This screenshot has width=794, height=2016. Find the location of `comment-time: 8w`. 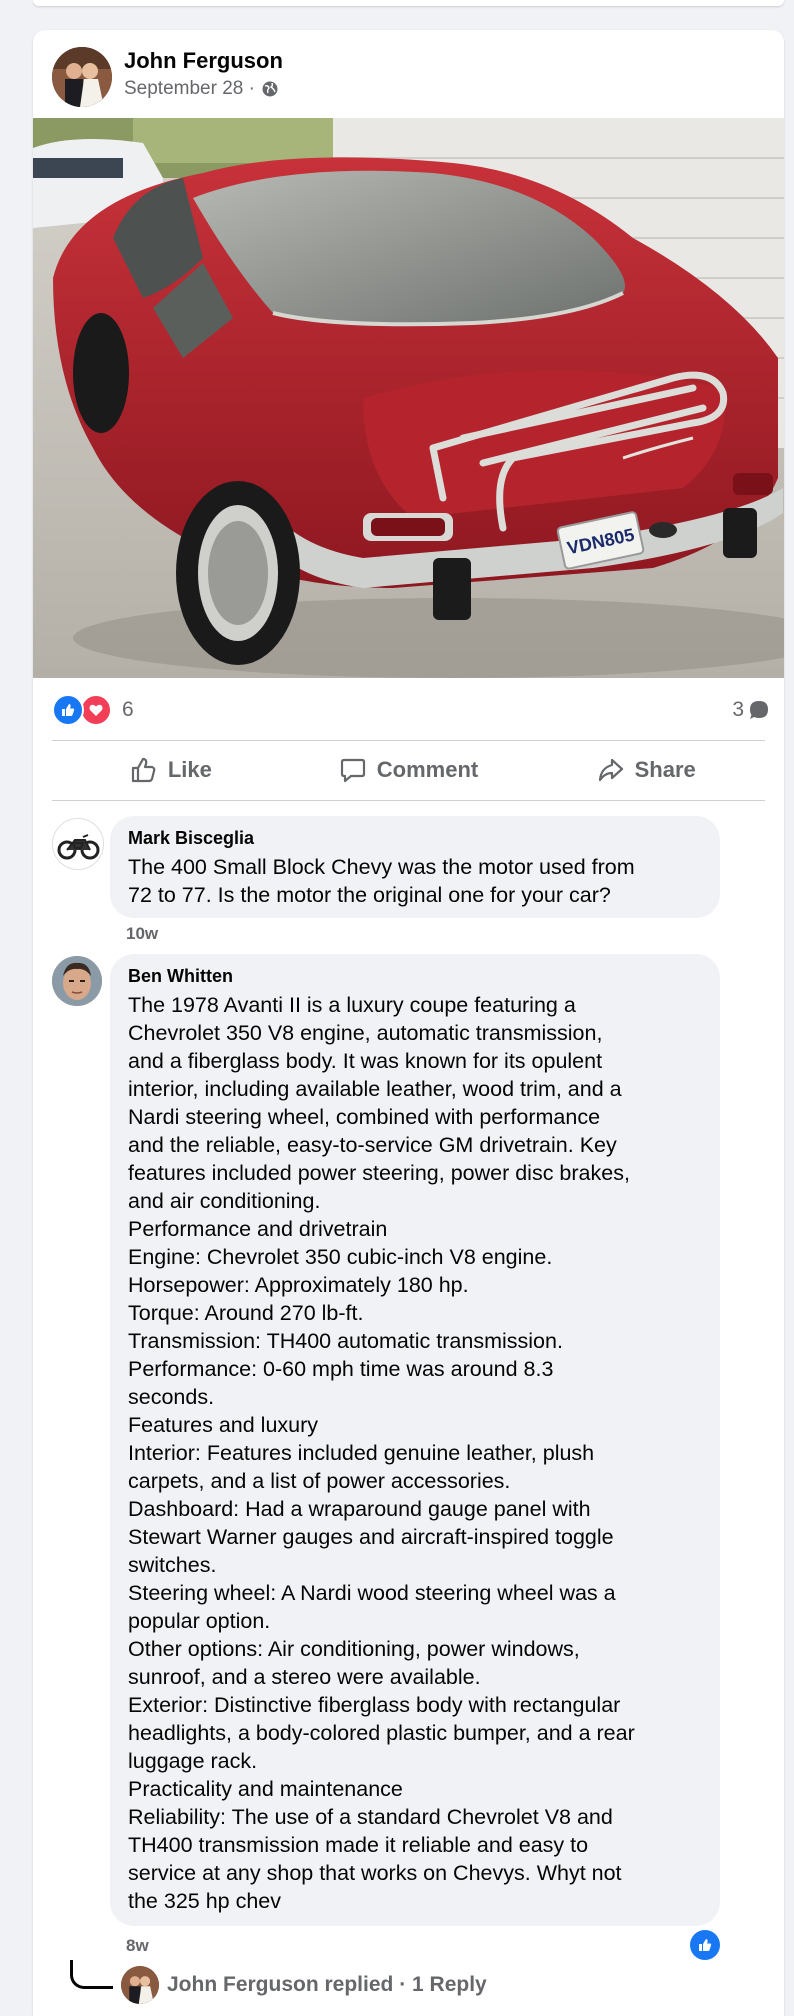

comment-time: 8w is located at coordinates (137, 1946).